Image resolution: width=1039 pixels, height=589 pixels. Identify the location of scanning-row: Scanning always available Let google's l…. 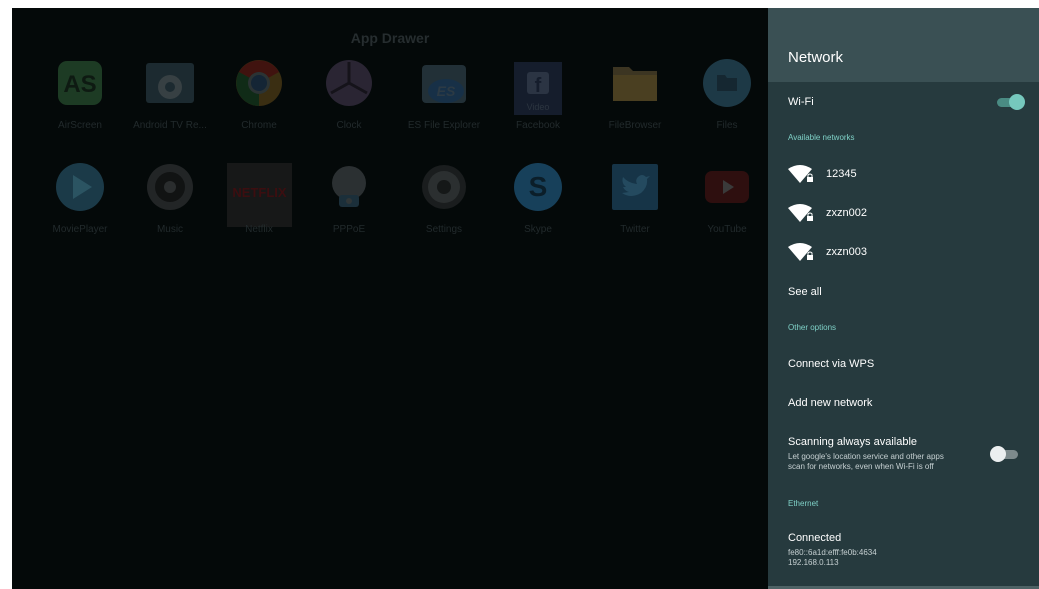
(903, 457).